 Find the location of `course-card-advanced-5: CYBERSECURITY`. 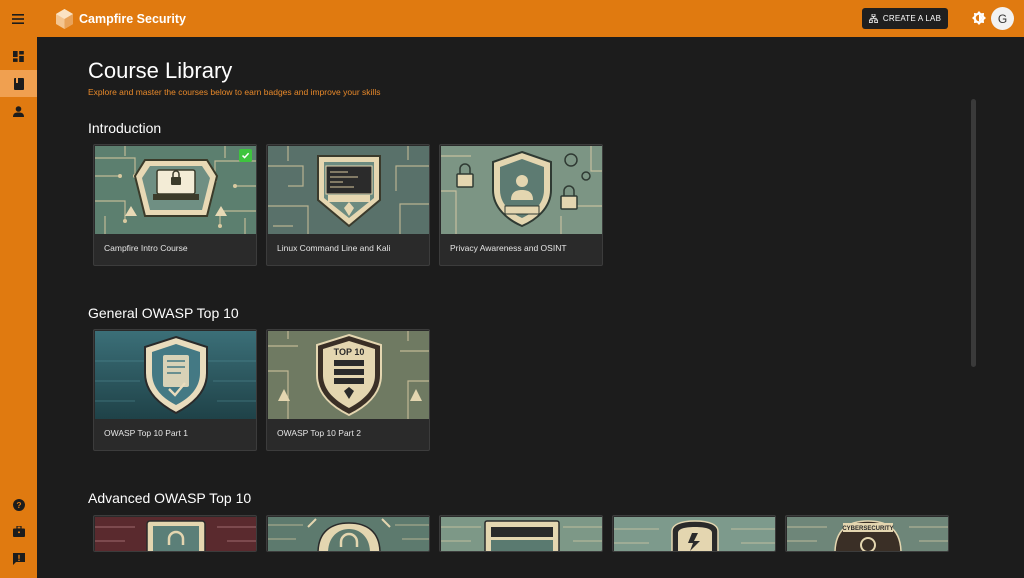

course-card-advanced-5: CYBERSECURITY is located at coordinates (867, 533).